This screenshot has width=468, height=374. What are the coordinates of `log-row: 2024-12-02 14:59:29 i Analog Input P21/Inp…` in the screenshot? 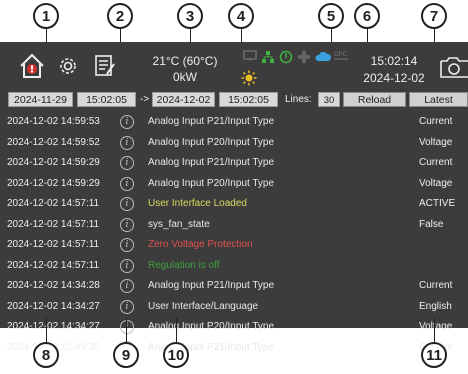 It's located at (234, 163).